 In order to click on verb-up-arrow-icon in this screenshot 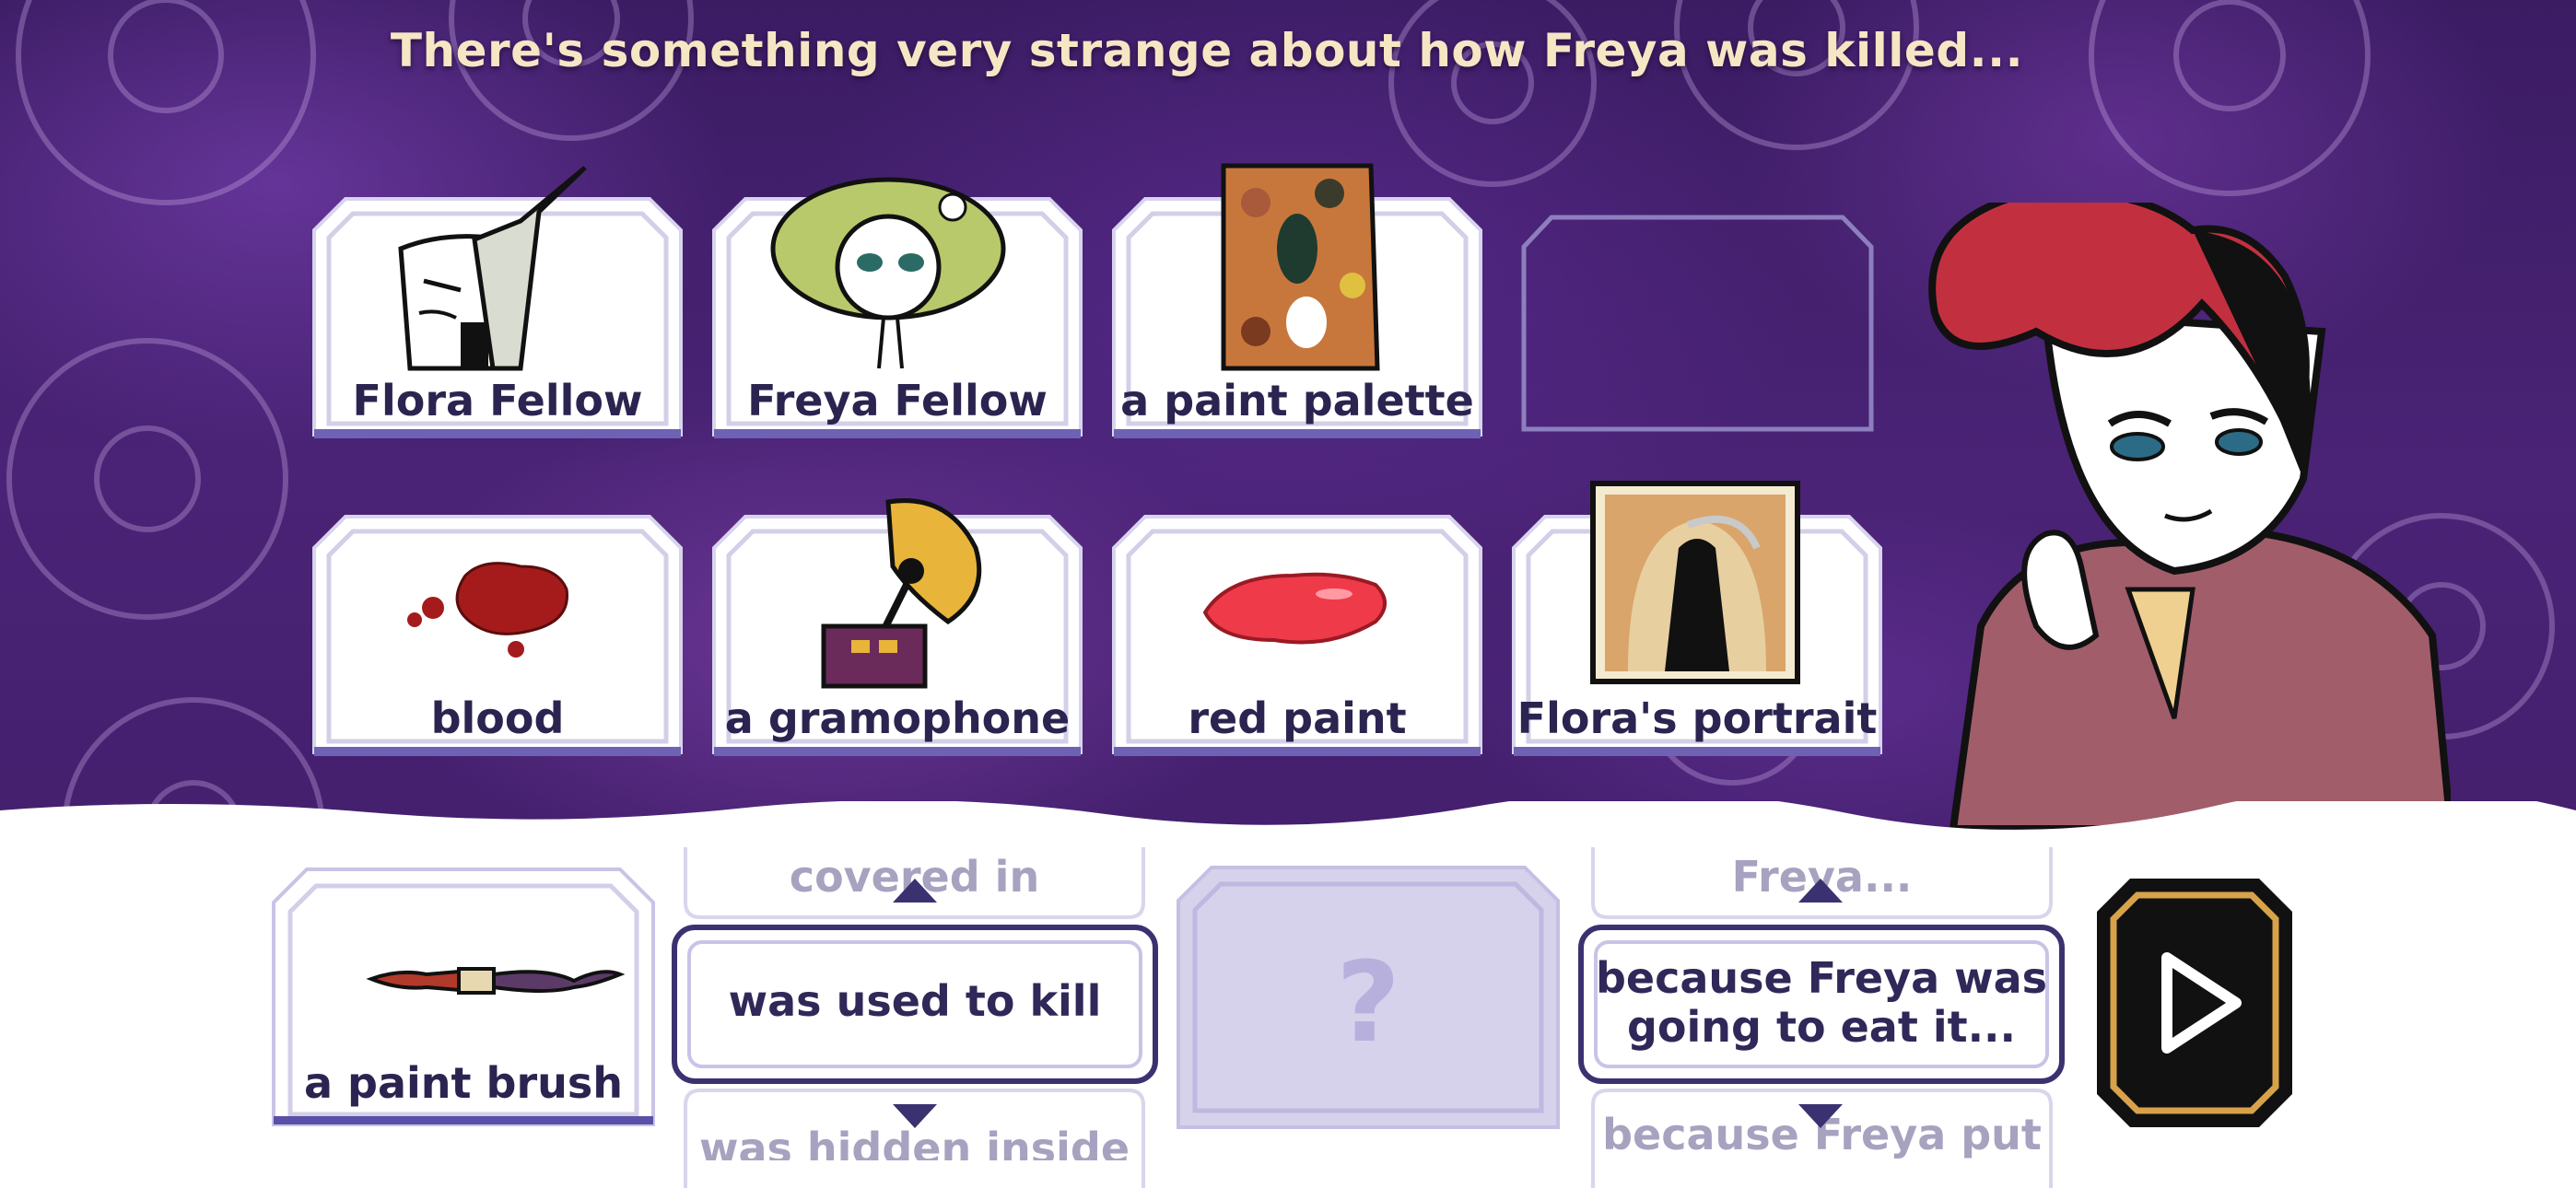, I will do `click(915, 890)`.